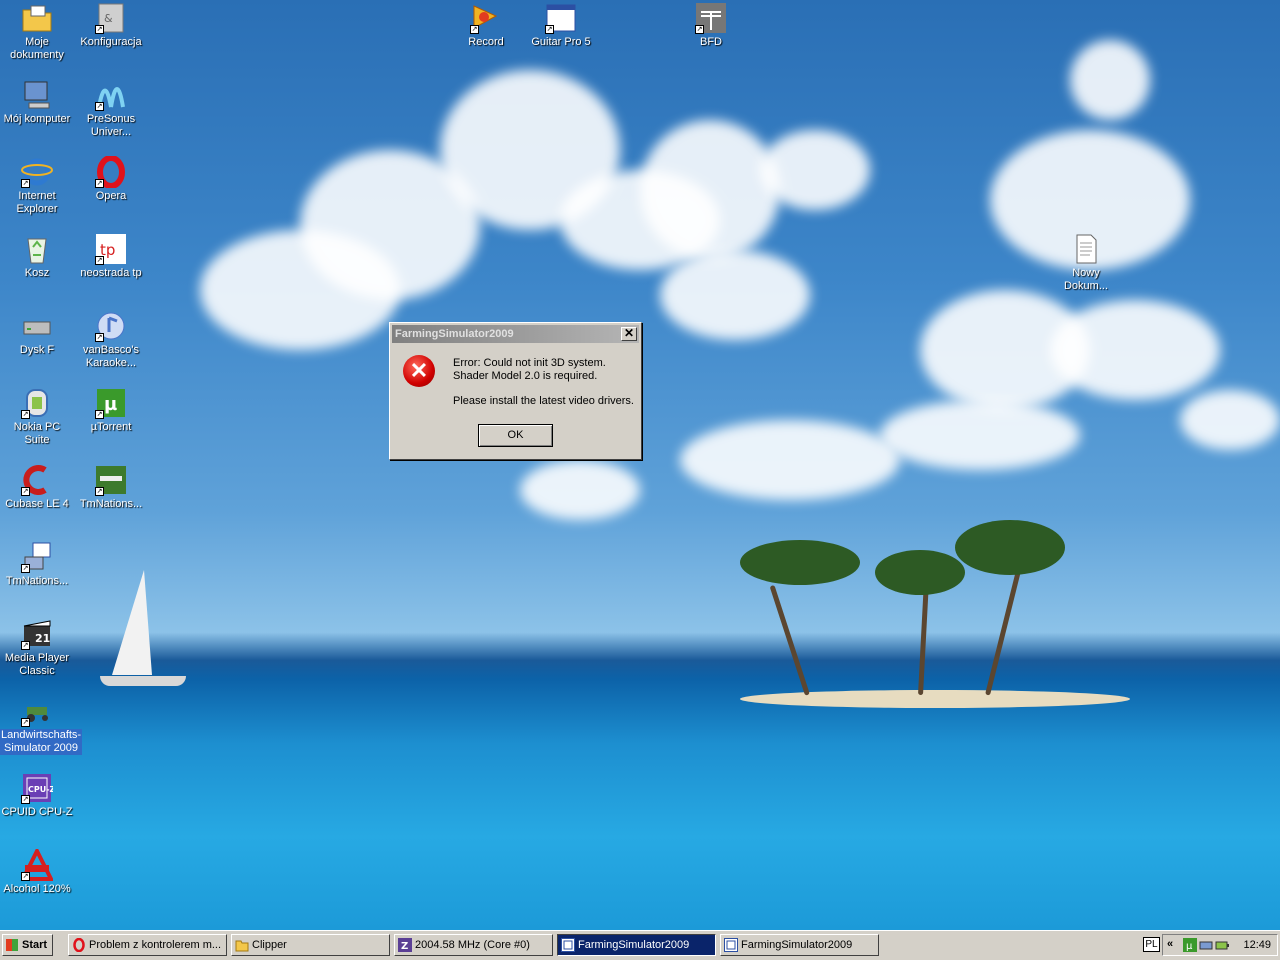  I want to click on desktop-icon-guitar-pro: ↗ Guitar Pro 5, so click(561, 25).